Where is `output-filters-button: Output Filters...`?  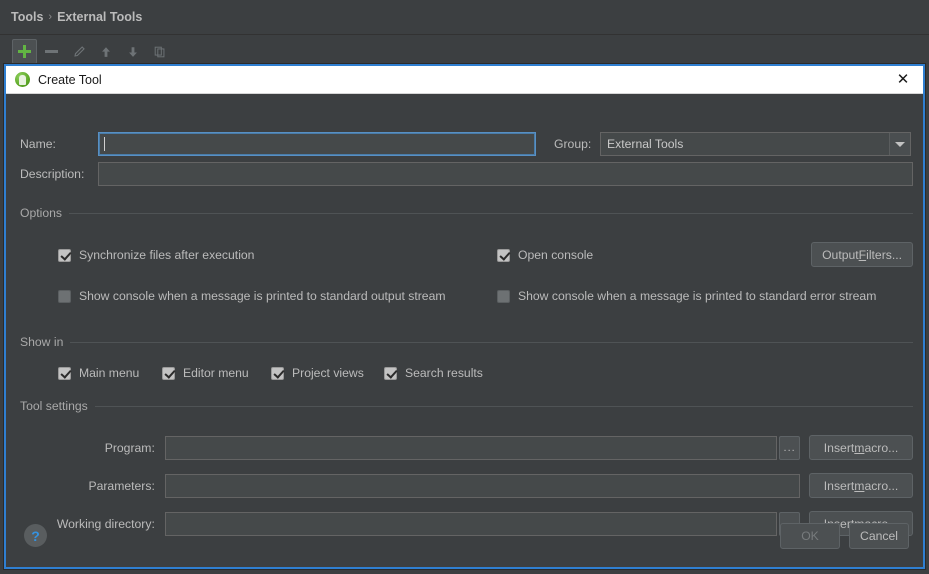
output-filters-button: Output Filters... is located at coordinates (862, 254).